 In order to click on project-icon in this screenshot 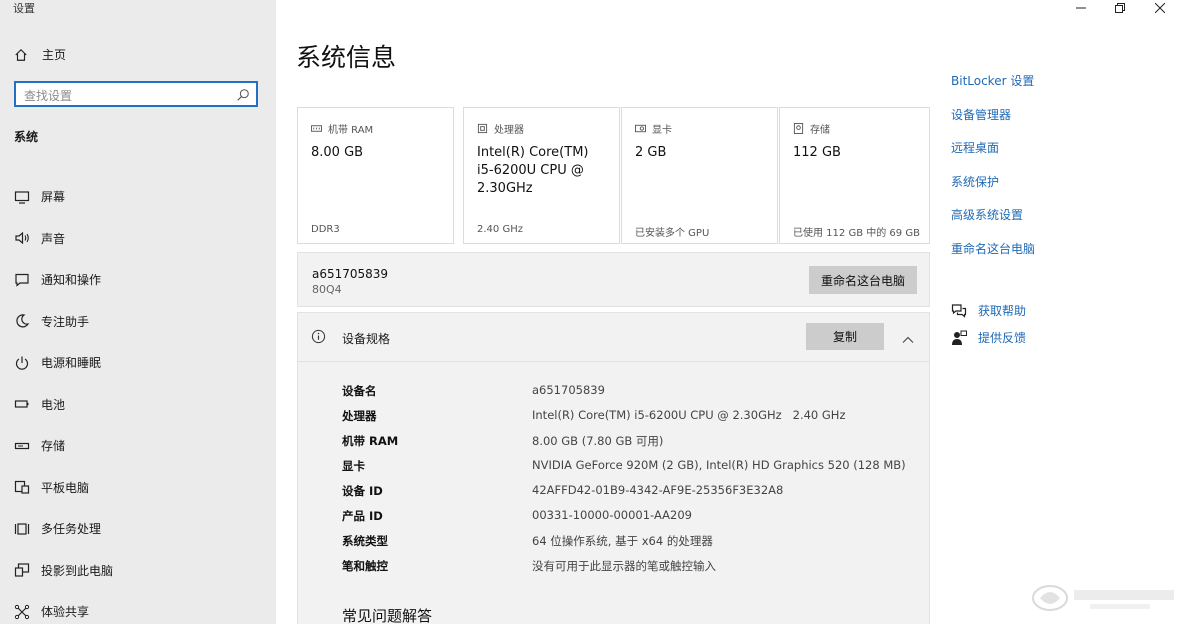, I will do `click(22, 570)`.